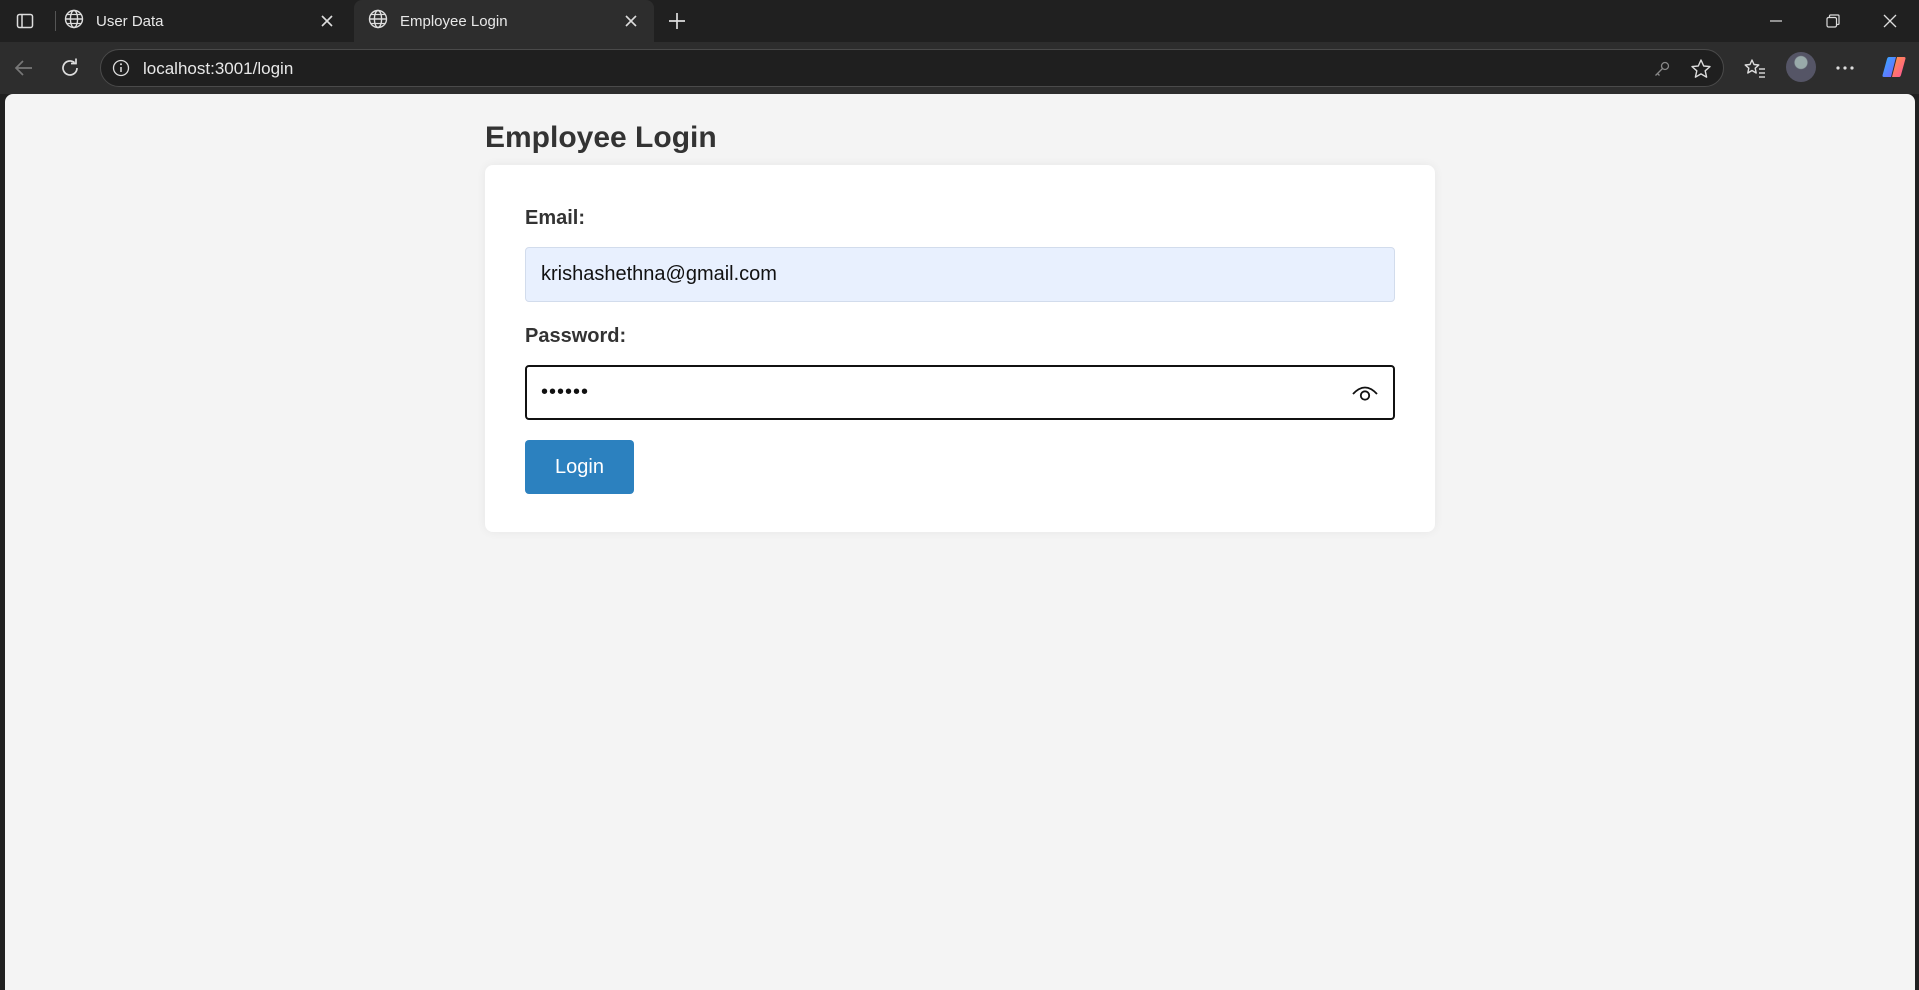 This screenshot has height=990, width=1919. What do you see at coordinates (24, 68) in the screenshot?
I see `back-arrow-icon` at bounding box center [24, 68].